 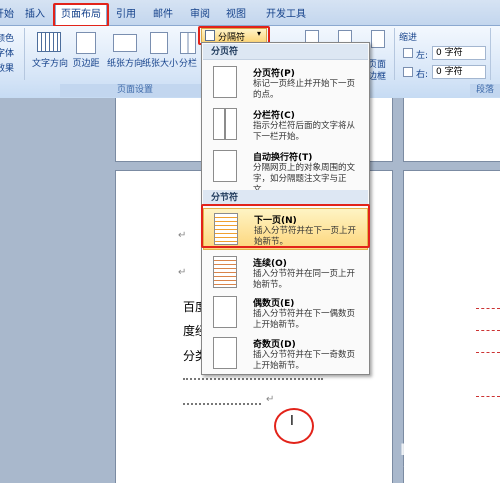 I want to click on menu-item-even-page: 偶数页(E) 插入分节符并在下一偶数页上开始新节。, so click(x=285, y=313).